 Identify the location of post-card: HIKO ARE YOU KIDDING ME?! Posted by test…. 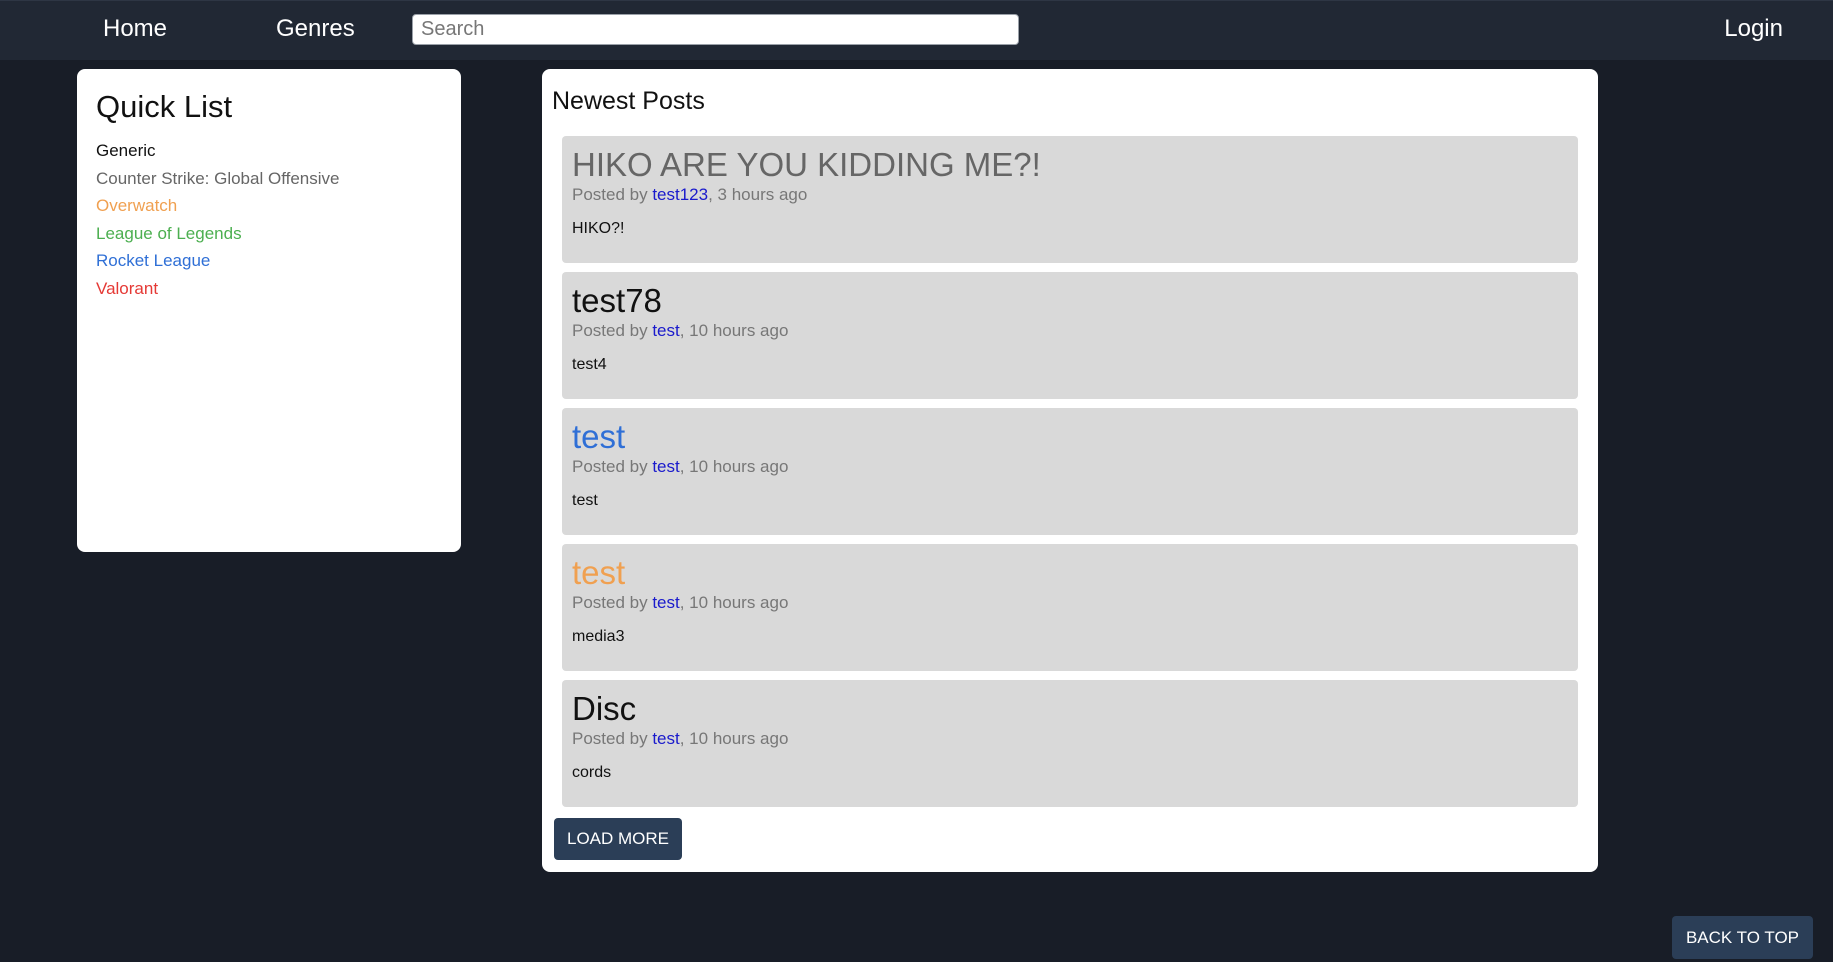
(1070, 199).